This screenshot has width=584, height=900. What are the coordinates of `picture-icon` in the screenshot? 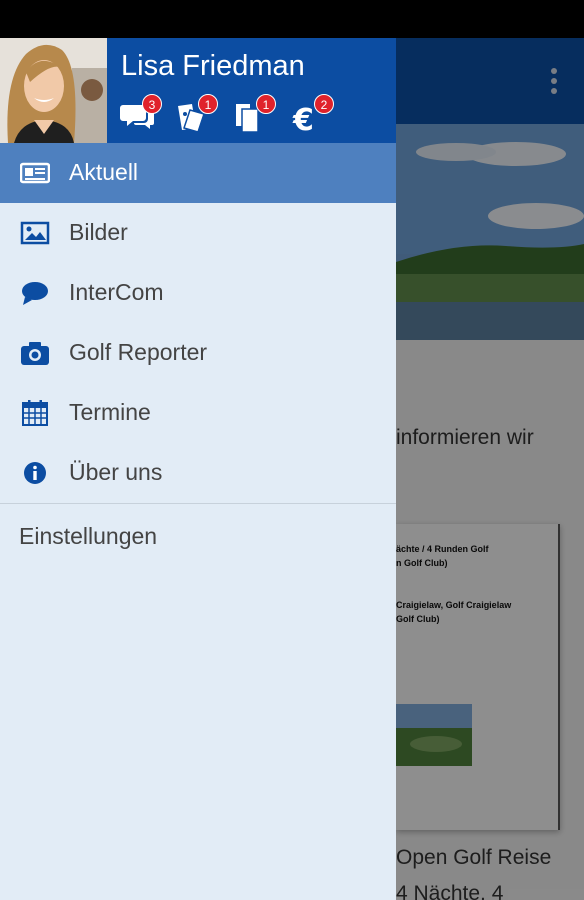 It's located at (35, 233).